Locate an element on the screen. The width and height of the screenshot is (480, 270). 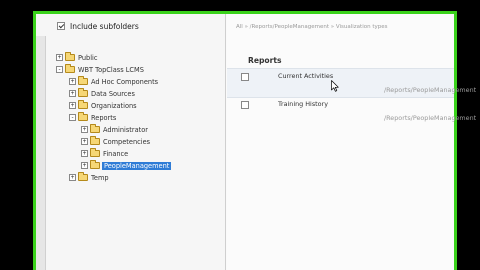
tree-item-data-sources: + Data Sources is located at coordinates (102, 93).